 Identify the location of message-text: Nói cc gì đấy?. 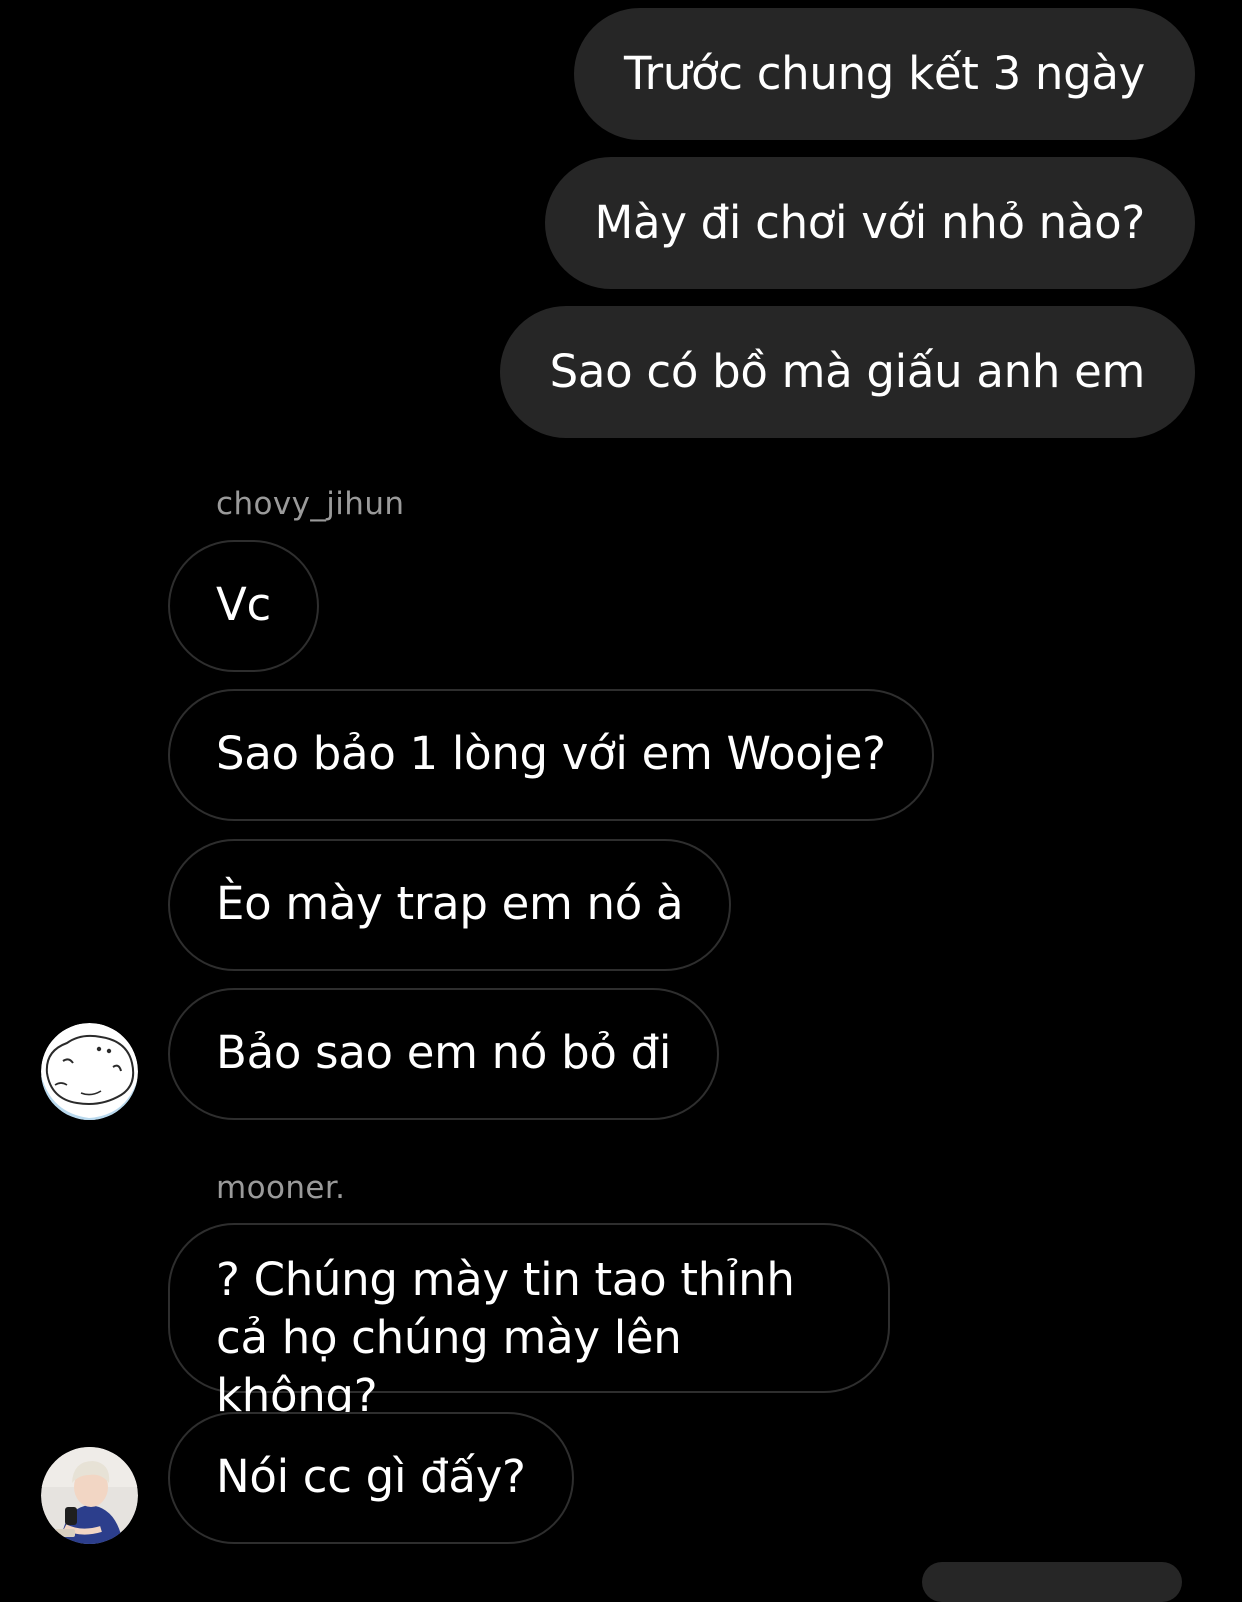
(371, 1476).